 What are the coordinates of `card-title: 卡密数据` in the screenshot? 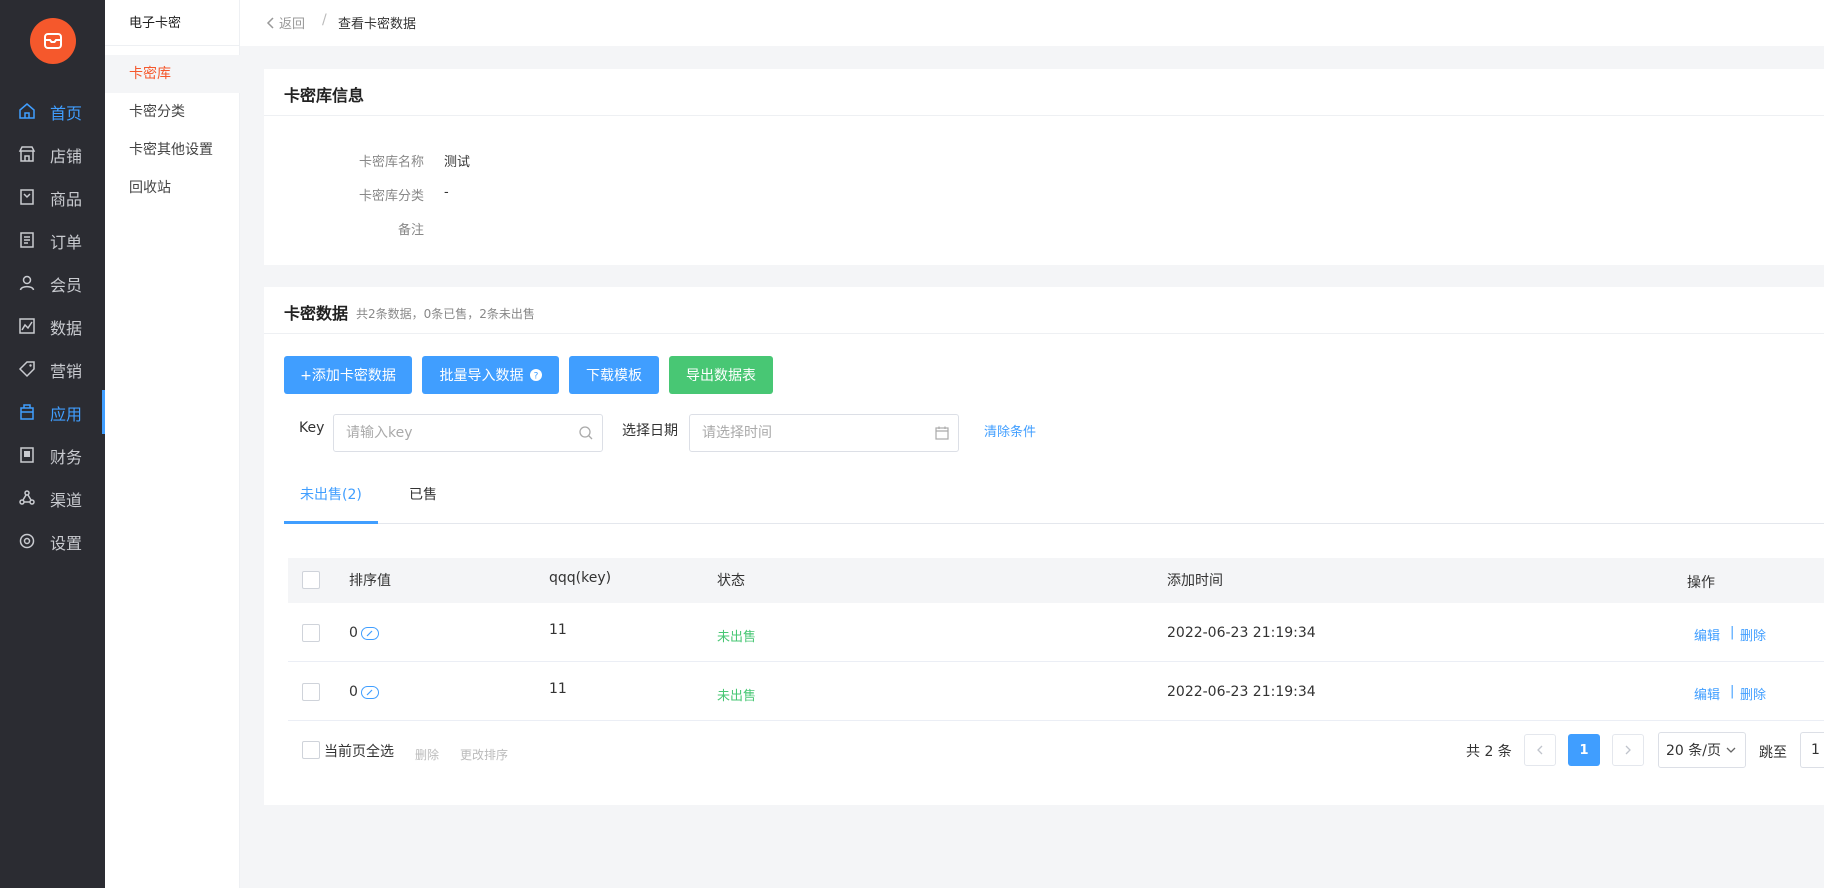 It's located at (316, 313).